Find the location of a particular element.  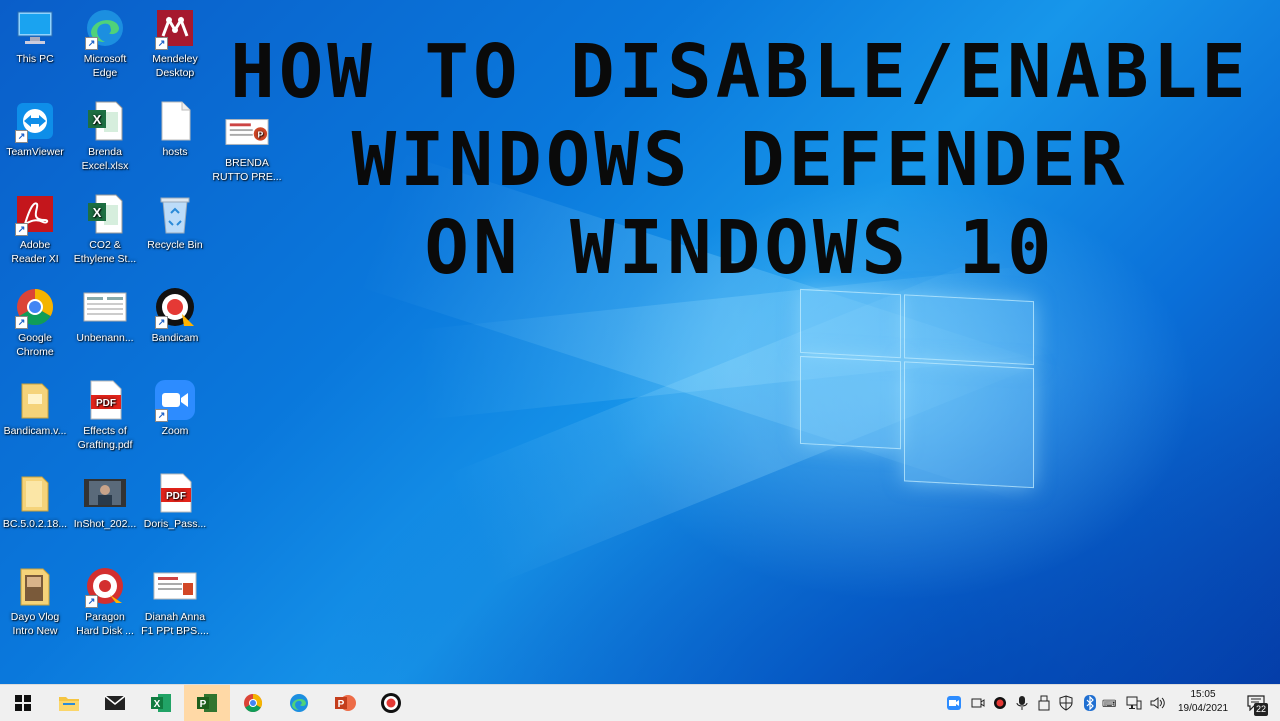

desktop-icon-adobe-reader: ↗ Adobe Reader XI is located at coordinates (36, 229).